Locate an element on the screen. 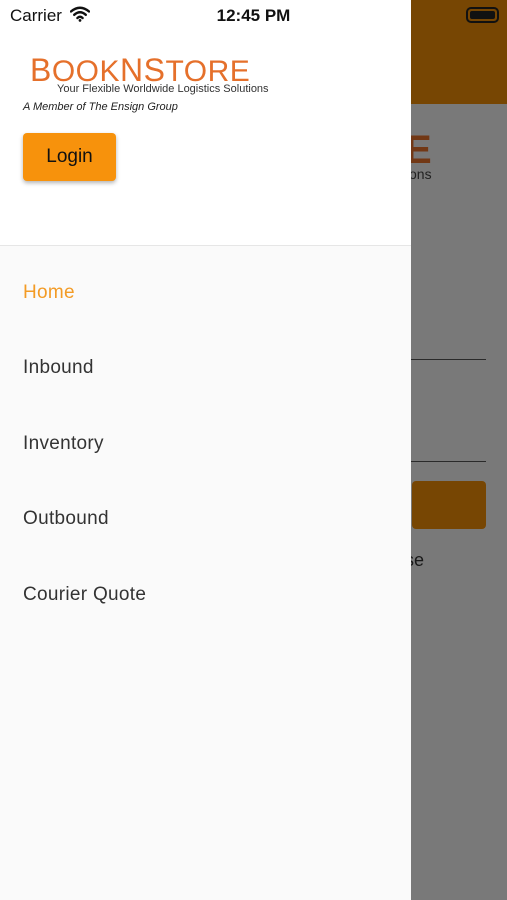 This screenshot has width=507, height=900. status-bar: Carrier 12:45 PM is located at coordinates (253, 16).